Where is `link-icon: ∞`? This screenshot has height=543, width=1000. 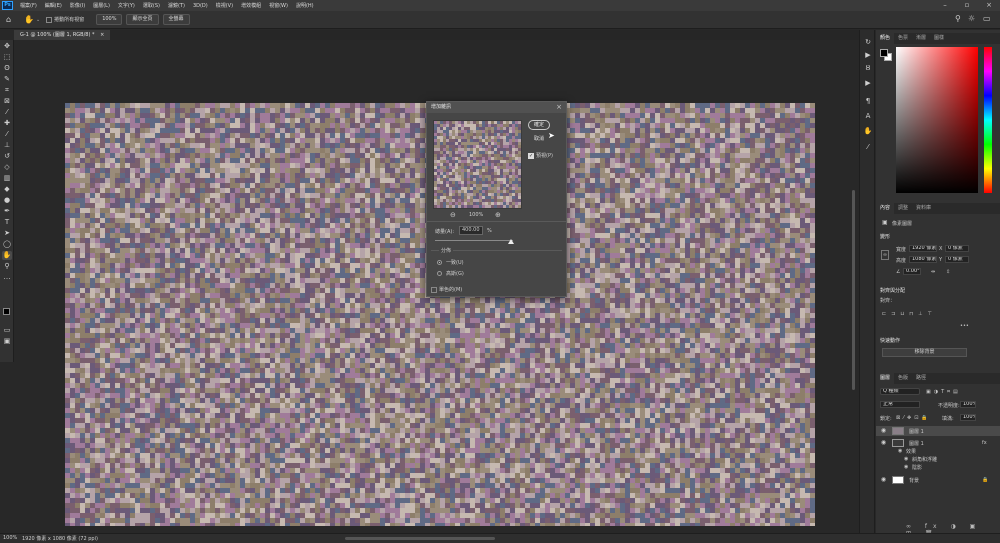
link-icon: ∞ is located at coordinates (885, 255).